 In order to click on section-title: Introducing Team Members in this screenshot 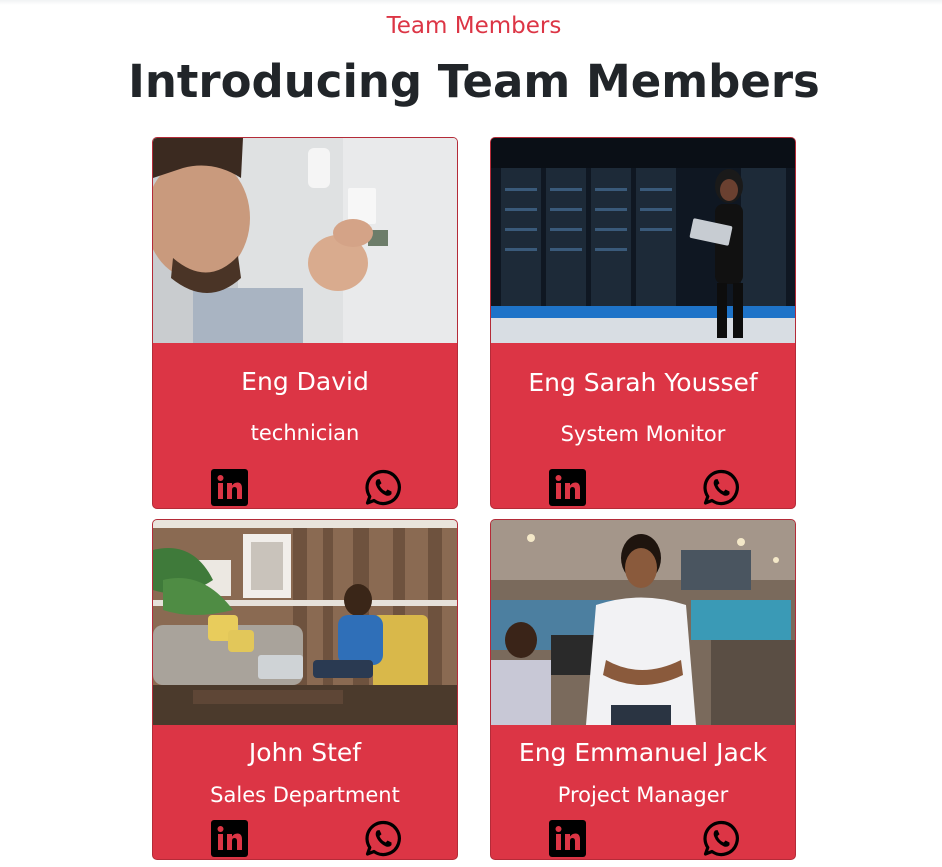, I will do `click(474, 81)`.